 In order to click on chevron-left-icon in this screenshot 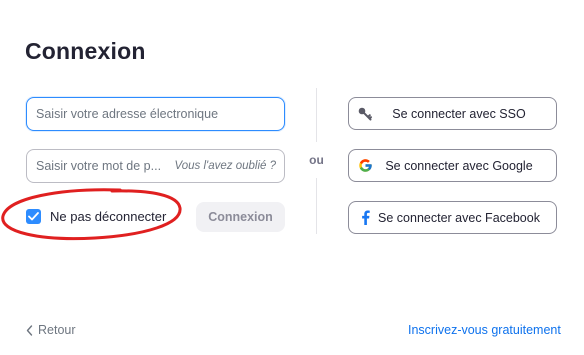, I will do `click(29, 330)`.